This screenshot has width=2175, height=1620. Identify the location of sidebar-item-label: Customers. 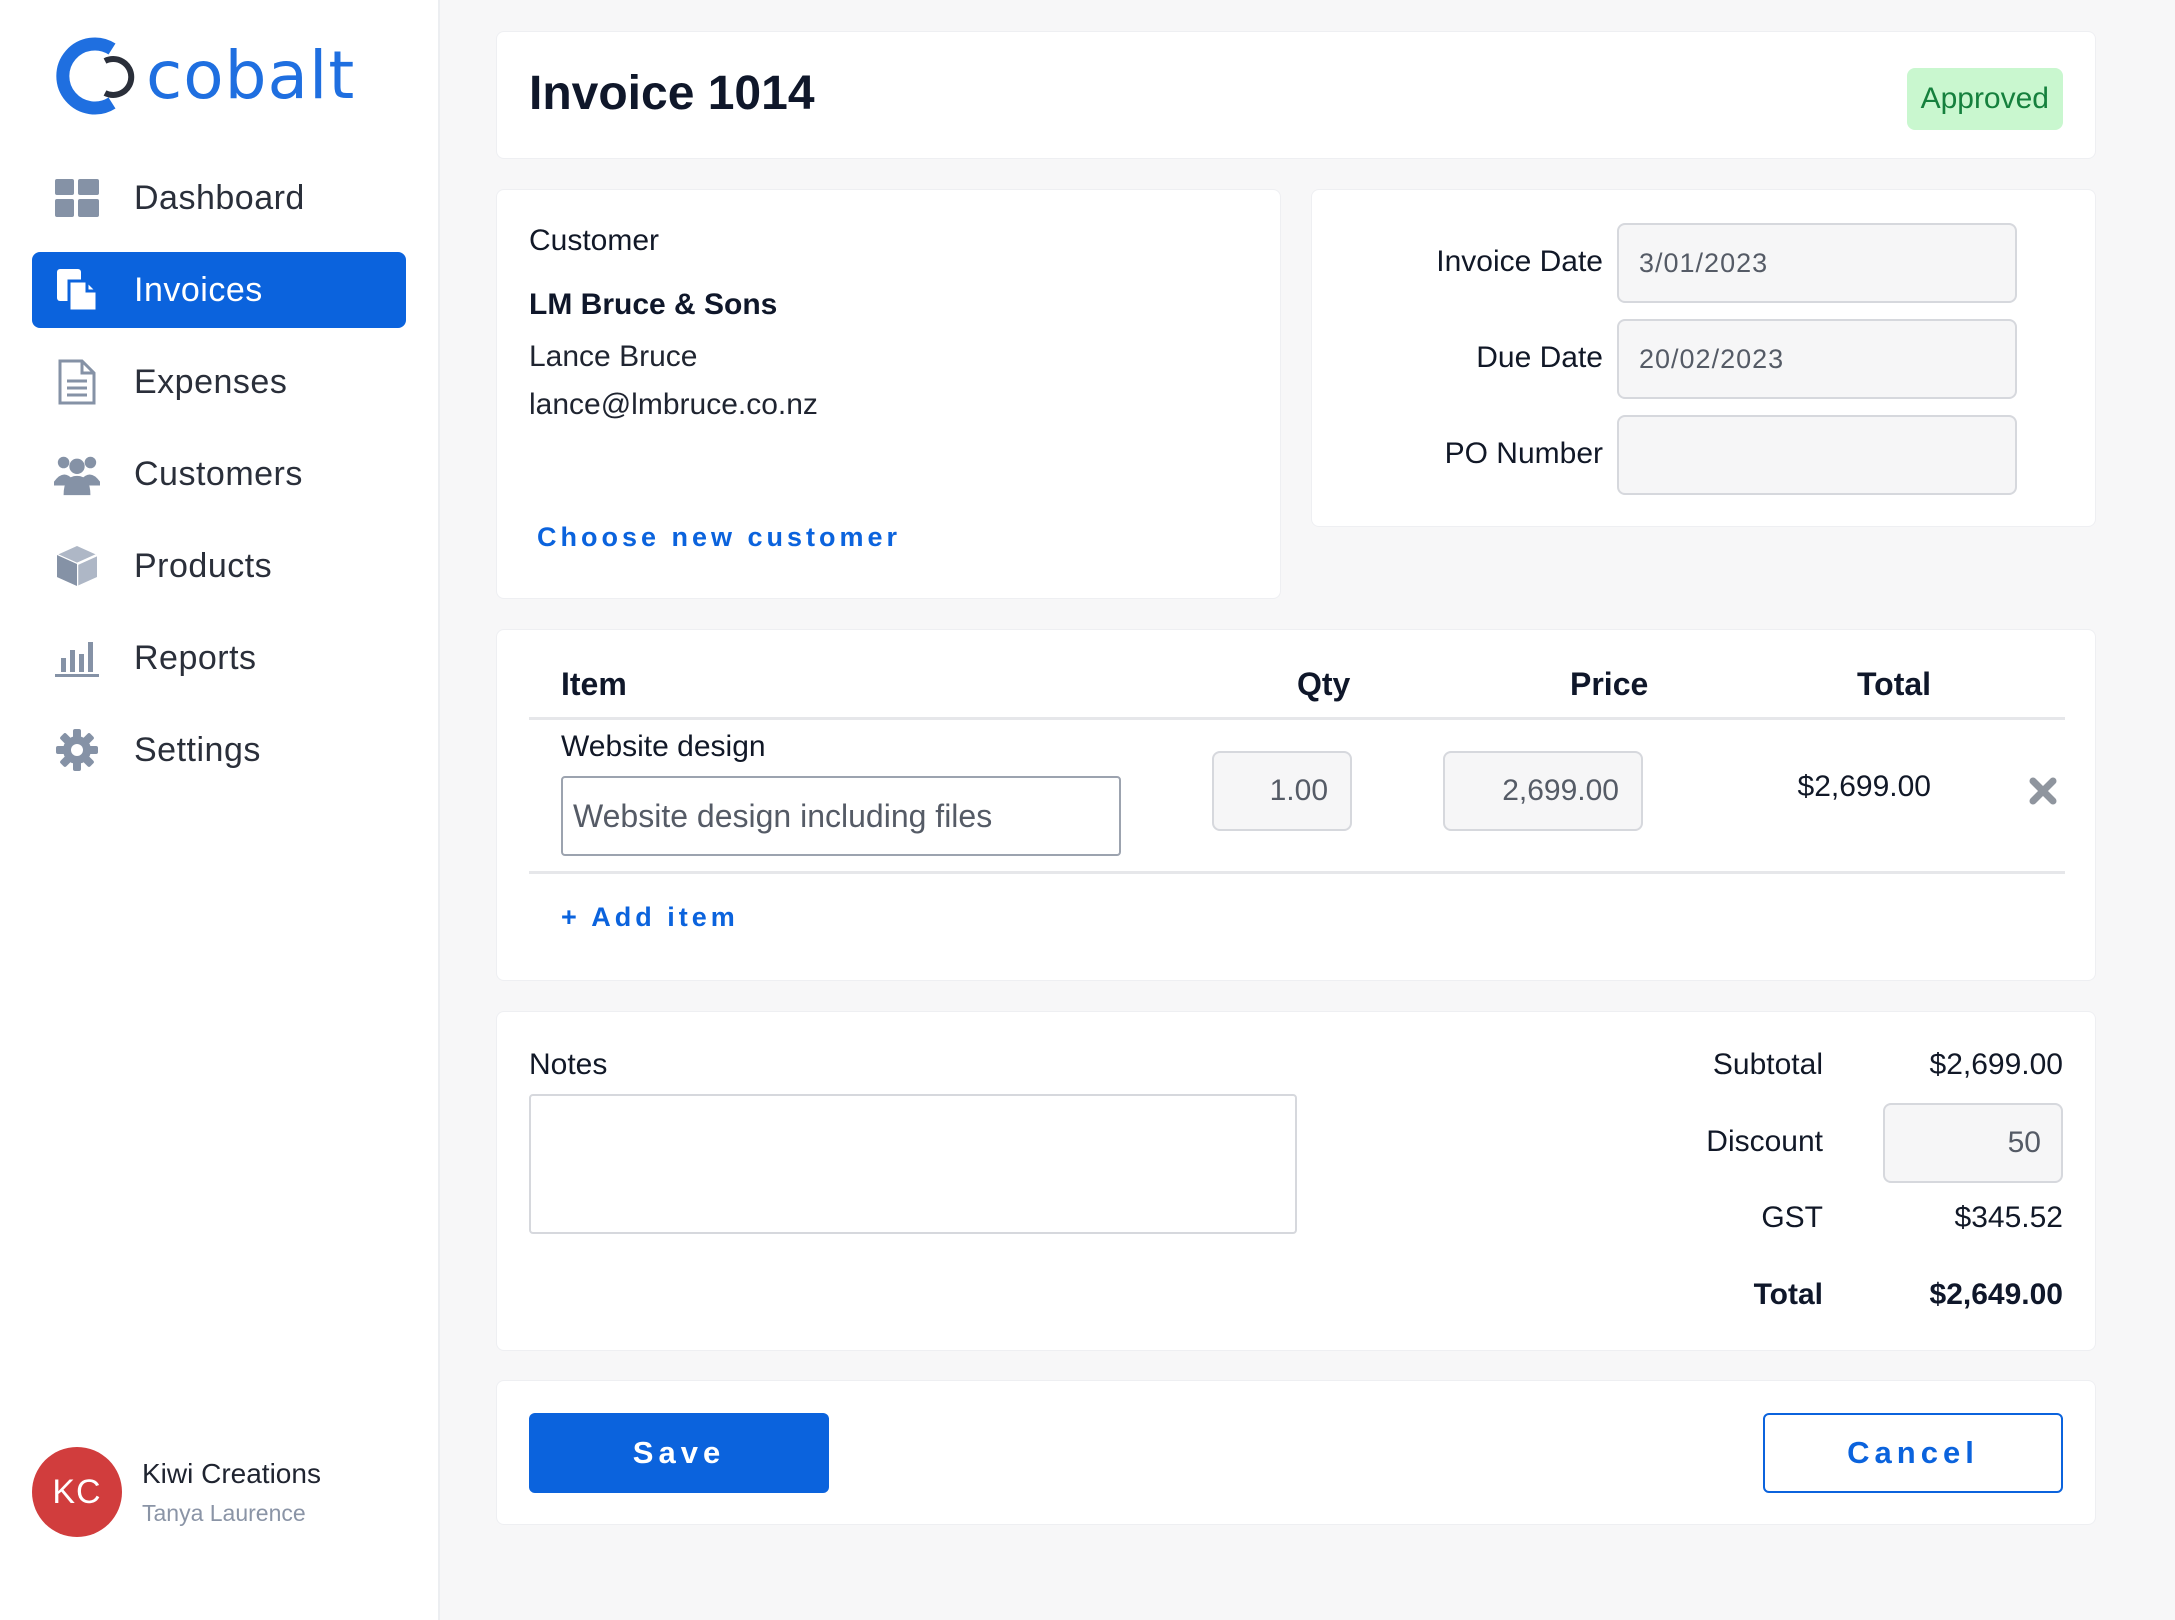
(218, 473).